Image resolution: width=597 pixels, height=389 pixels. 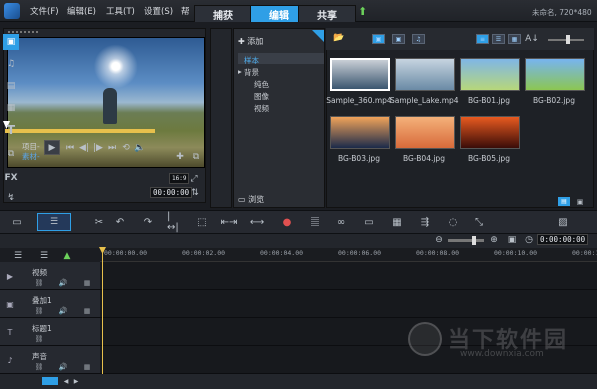 I want to click on tools-icon: ✂, so click(x=99, y=222).